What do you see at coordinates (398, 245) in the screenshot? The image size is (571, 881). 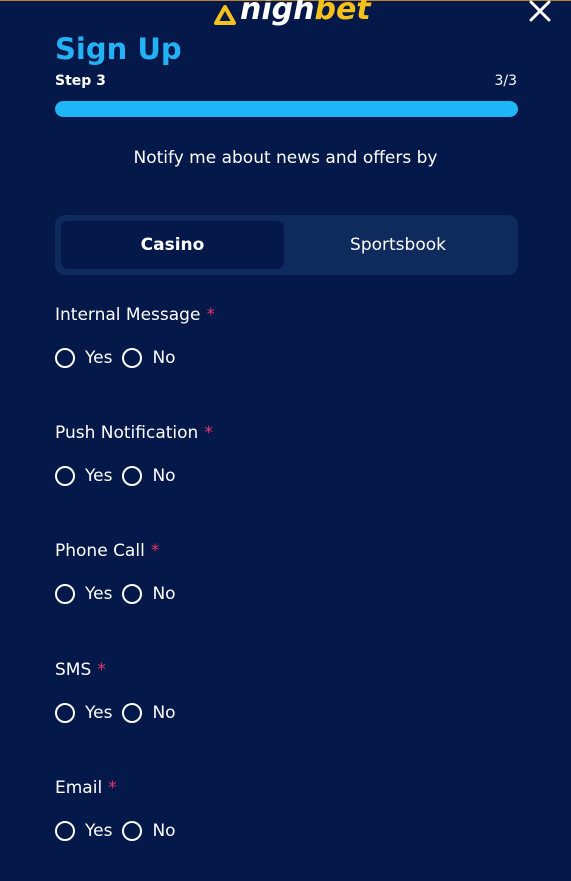 I see `tab-sportsbook: Sportsbook` at bounding box center [398, 245].